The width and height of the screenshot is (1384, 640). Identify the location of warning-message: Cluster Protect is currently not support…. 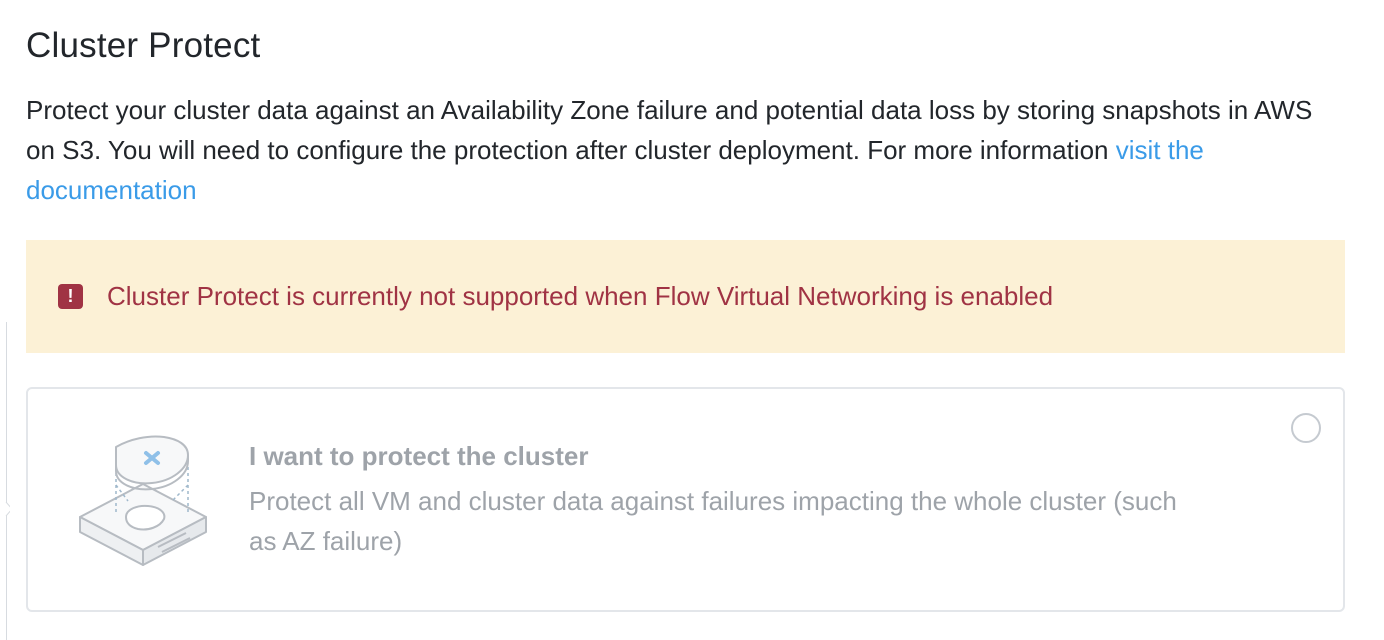
(580, 296).